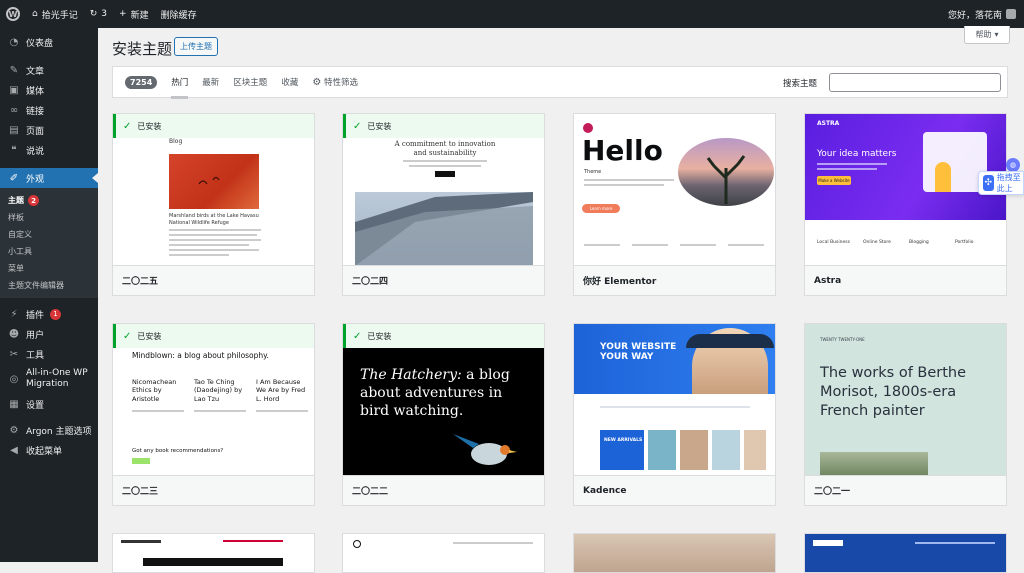 This screenshot has height=573, width=1024. Describe the element at coordinates (964, 242) in the screenshot. I see `preview-text: Portfolio` at that location.